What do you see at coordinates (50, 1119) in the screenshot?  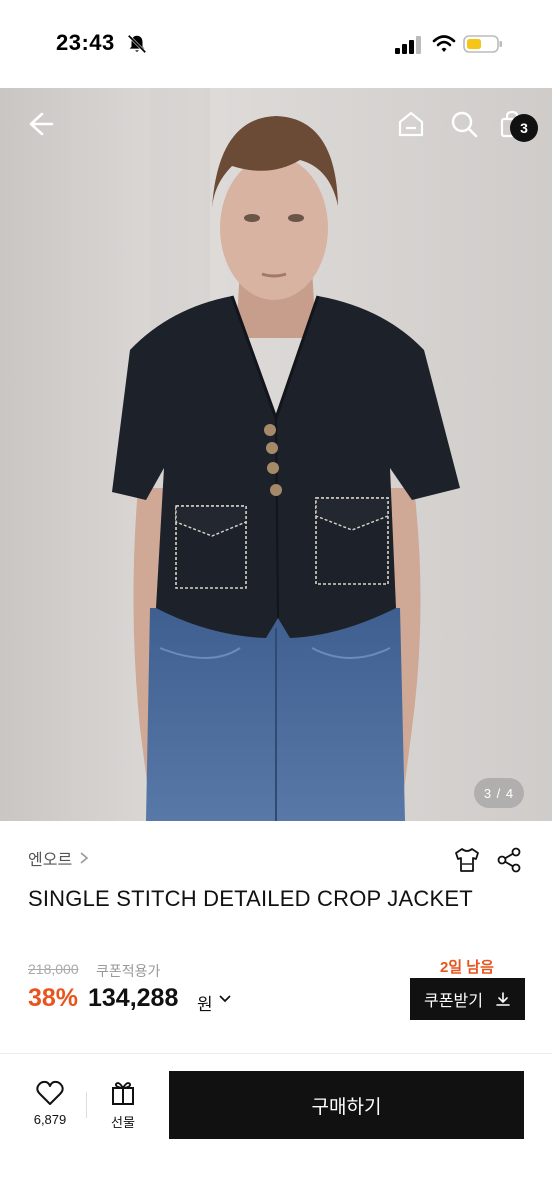 I see `like-count: 6,879` at bounding box center [50, 1119].